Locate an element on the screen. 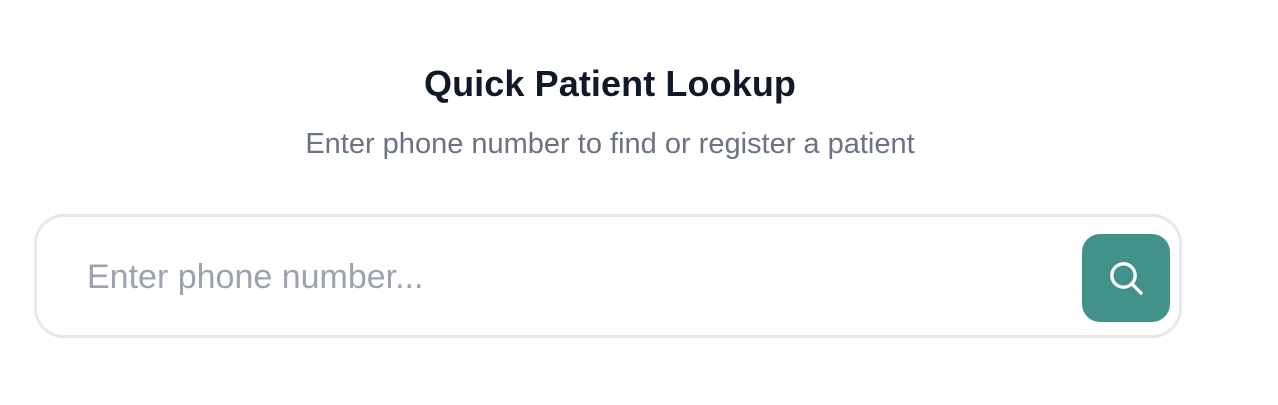 Image resolution: width=1278 pixels, height=405 pixels. search-icon is located at coordinates (1126, 278).